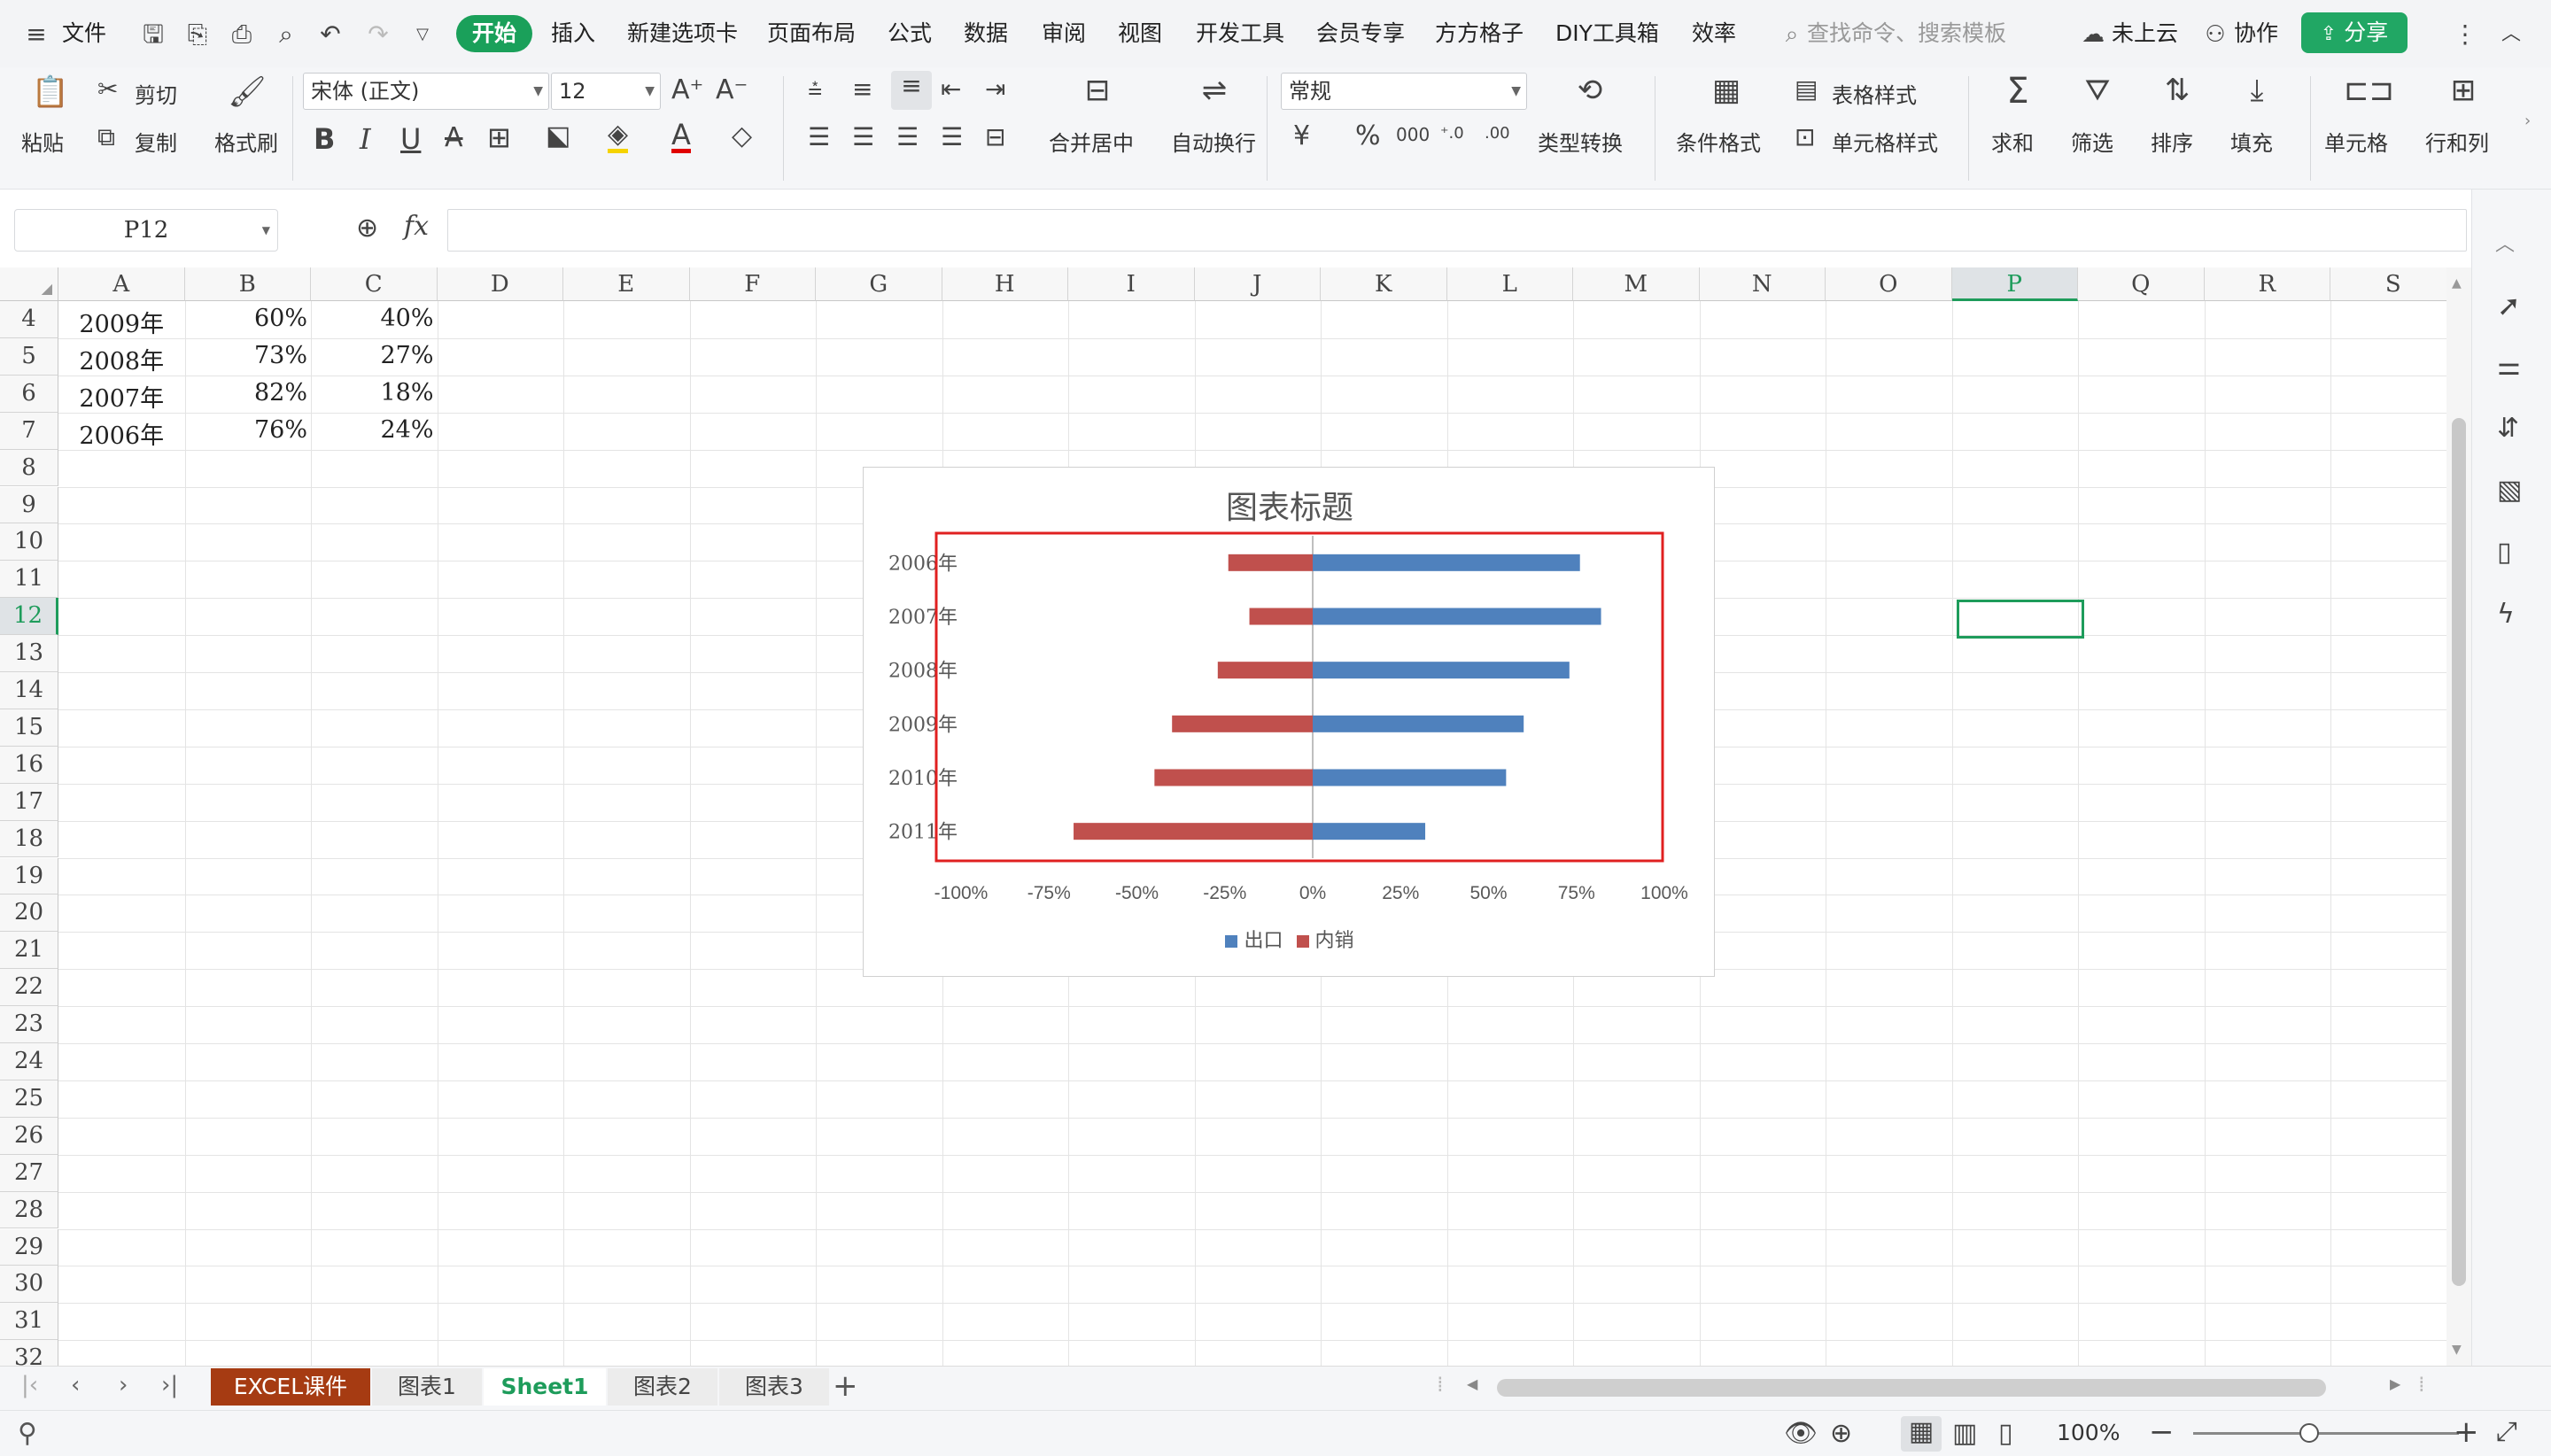 This screenshot has width=2551, height=1456. I want to click on cell-c5: 27%, so click(373, 355).